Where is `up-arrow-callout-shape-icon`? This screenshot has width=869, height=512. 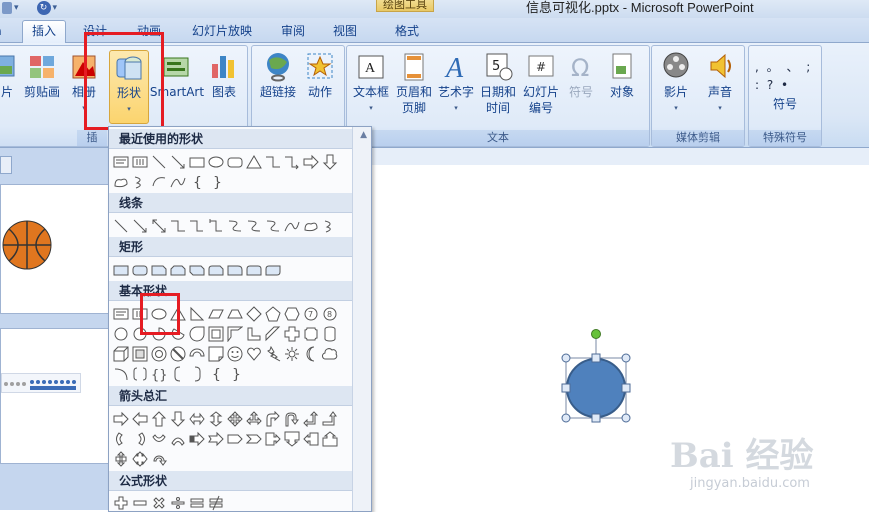
up-arrow-callout-shape-icon is located at coordinates (329, 439).